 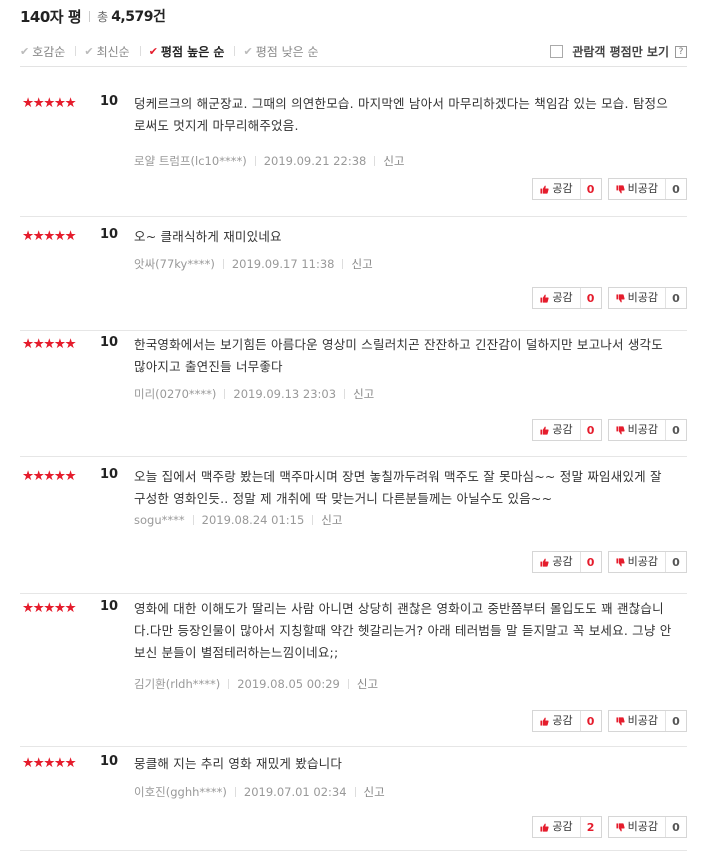 I want to click on review-date: 2019.09.13 23:03, so click(x=285, y=394).